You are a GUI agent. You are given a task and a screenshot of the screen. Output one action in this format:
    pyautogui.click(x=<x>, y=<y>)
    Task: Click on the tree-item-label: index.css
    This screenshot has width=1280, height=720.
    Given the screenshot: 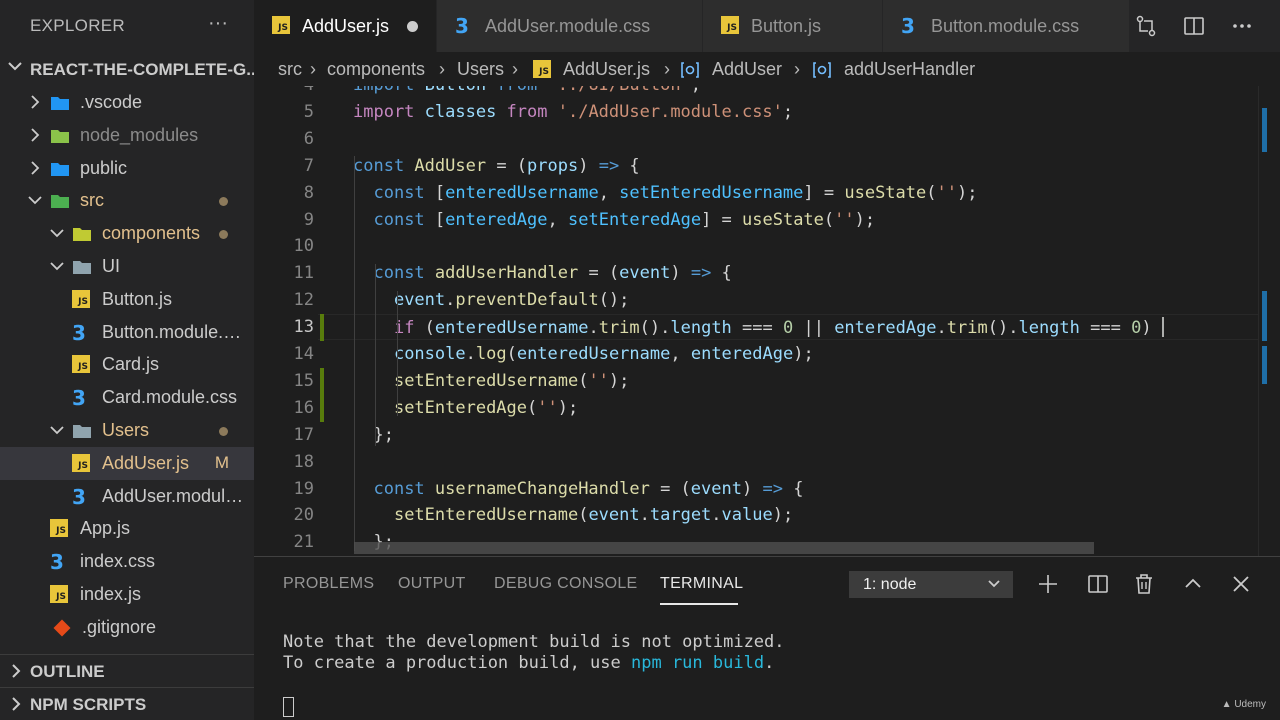 What is the action you would take?
    pyautogui.click(x=118, y=561)
    